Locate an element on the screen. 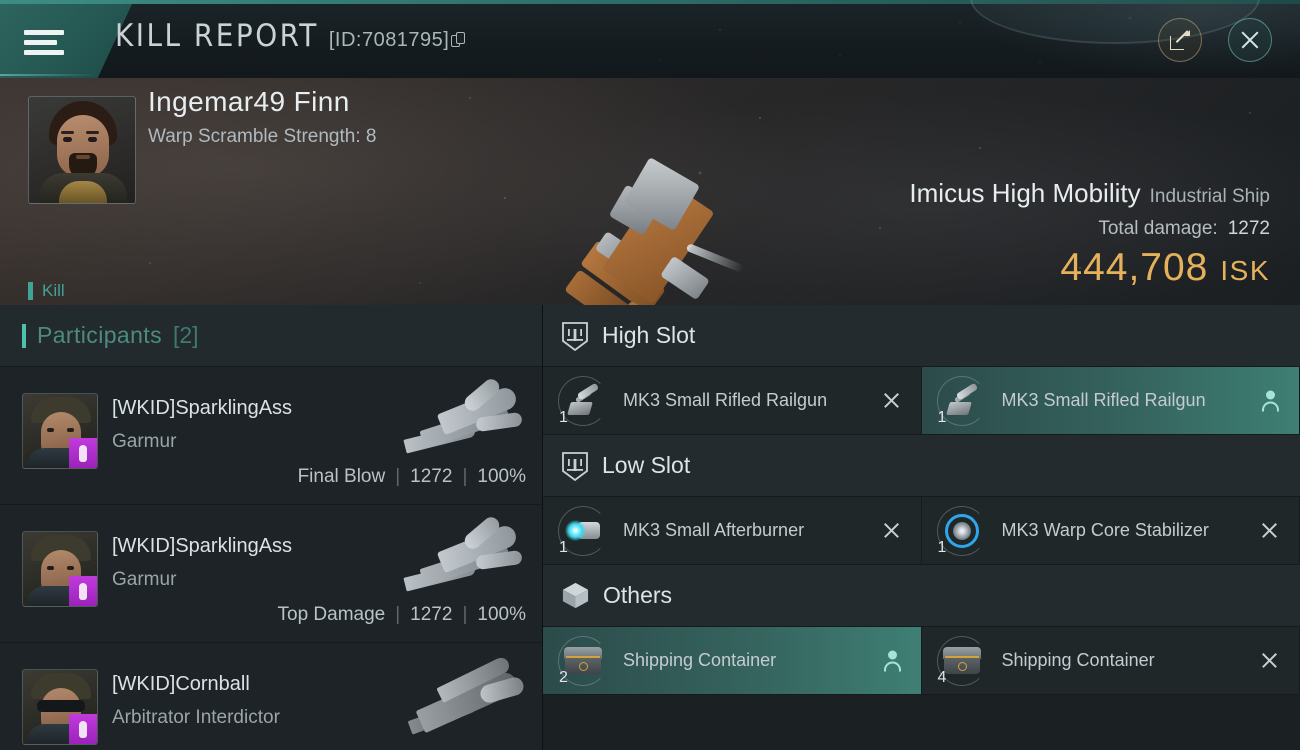 This screenshot has width=1300, height=750. copy-icon is located at coordinates (458, 40).